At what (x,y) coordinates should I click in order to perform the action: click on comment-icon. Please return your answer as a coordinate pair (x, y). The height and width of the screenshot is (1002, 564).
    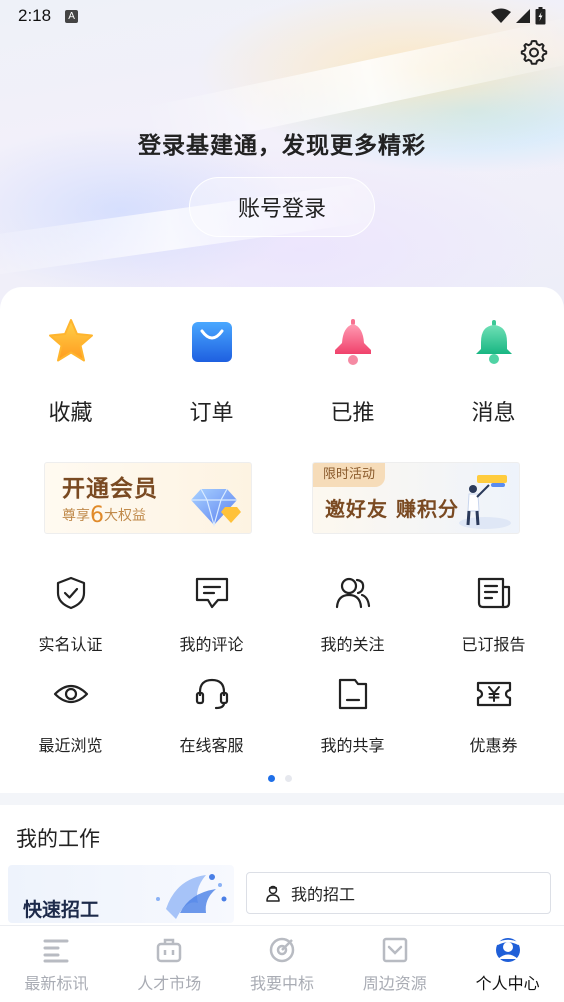
    Looking at the image, I should click on (211, 593).